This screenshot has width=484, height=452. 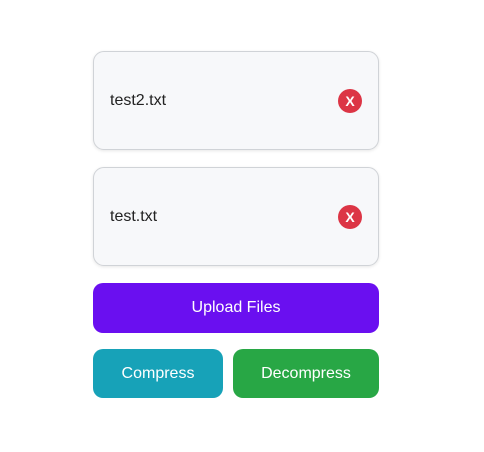 I want to click on file-name: test2.txt, so click(x=138, y=100).